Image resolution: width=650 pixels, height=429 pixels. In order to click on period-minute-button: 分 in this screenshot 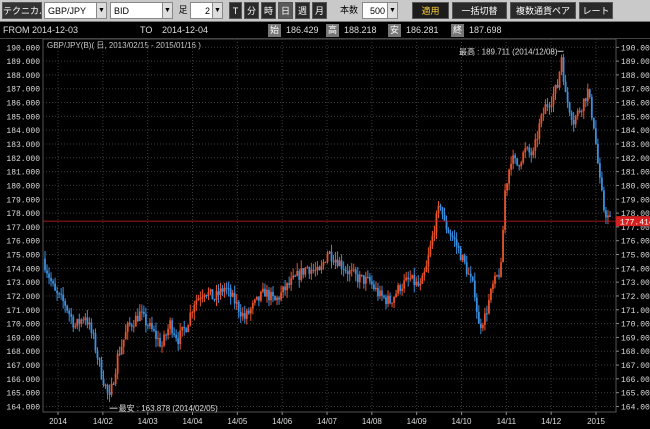, I will do `click(251, 10)`.